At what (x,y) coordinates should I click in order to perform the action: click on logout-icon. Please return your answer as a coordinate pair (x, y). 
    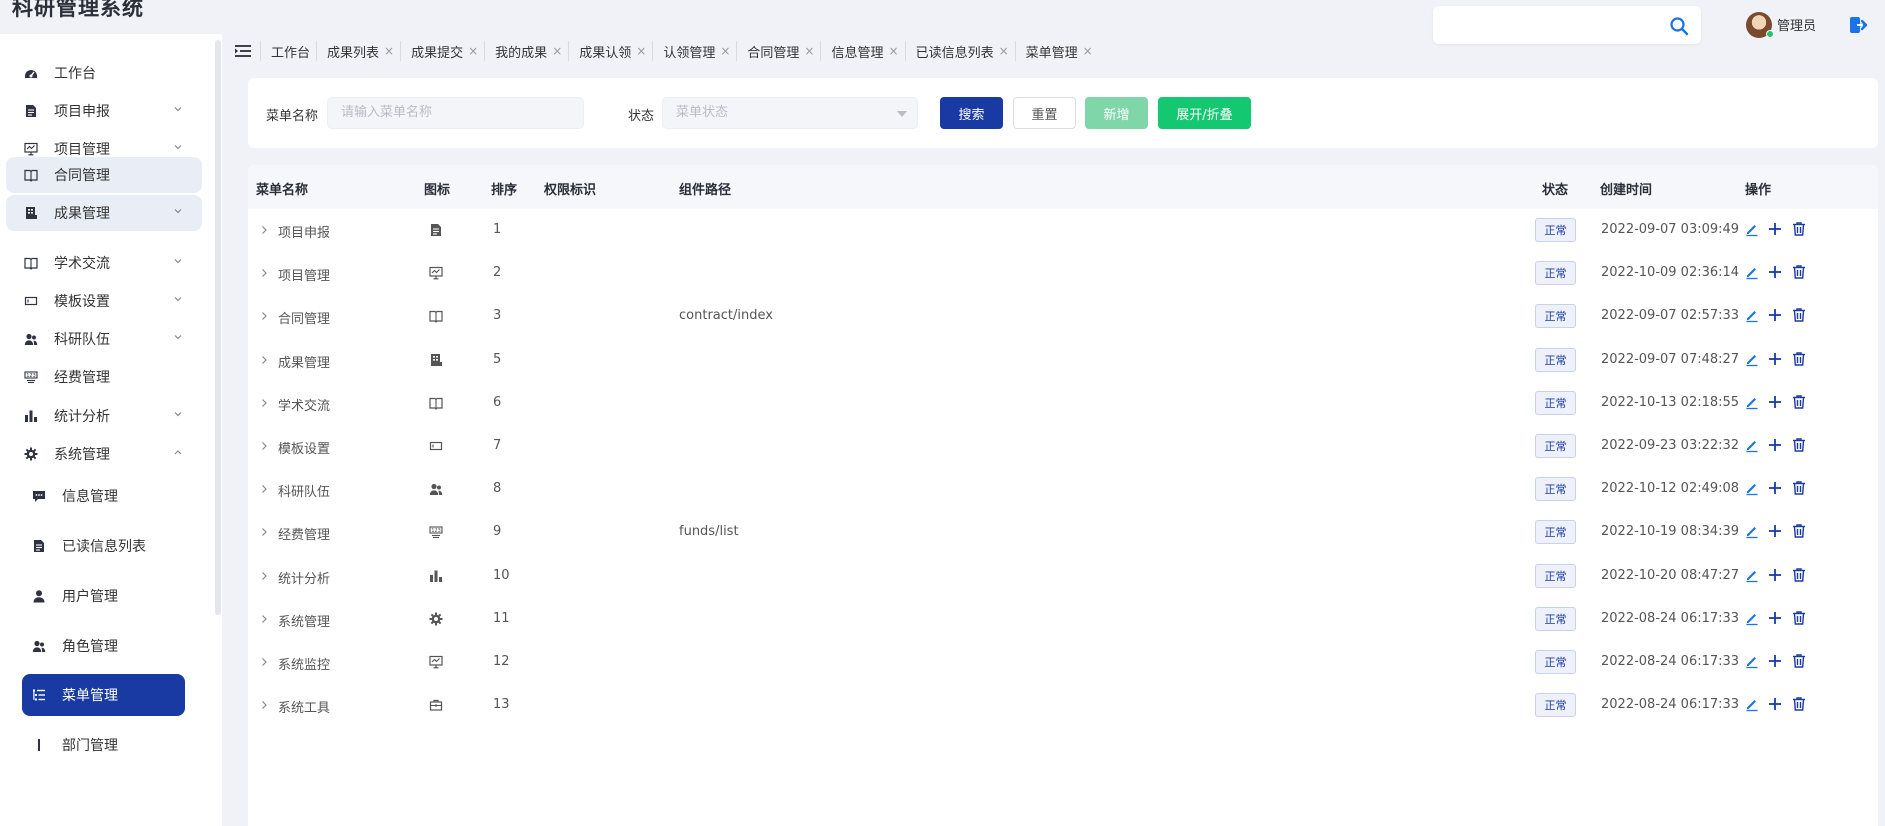
    Looking at the image, I should click on (1859, 25).